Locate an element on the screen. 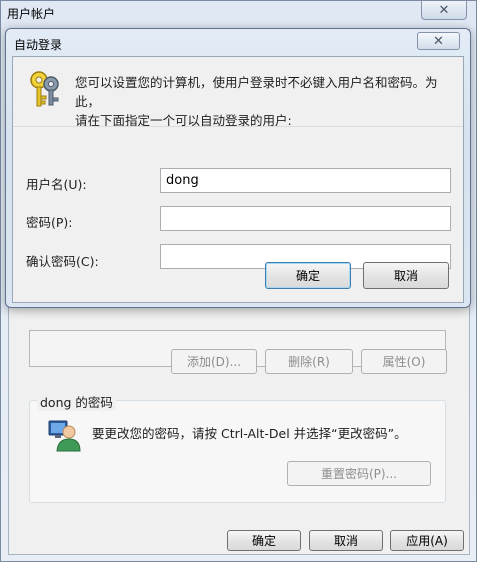 Image resolution: width=477 pixels, height=562 pixels. window-title: 用户帐户 is located at coordinates (31, 14).